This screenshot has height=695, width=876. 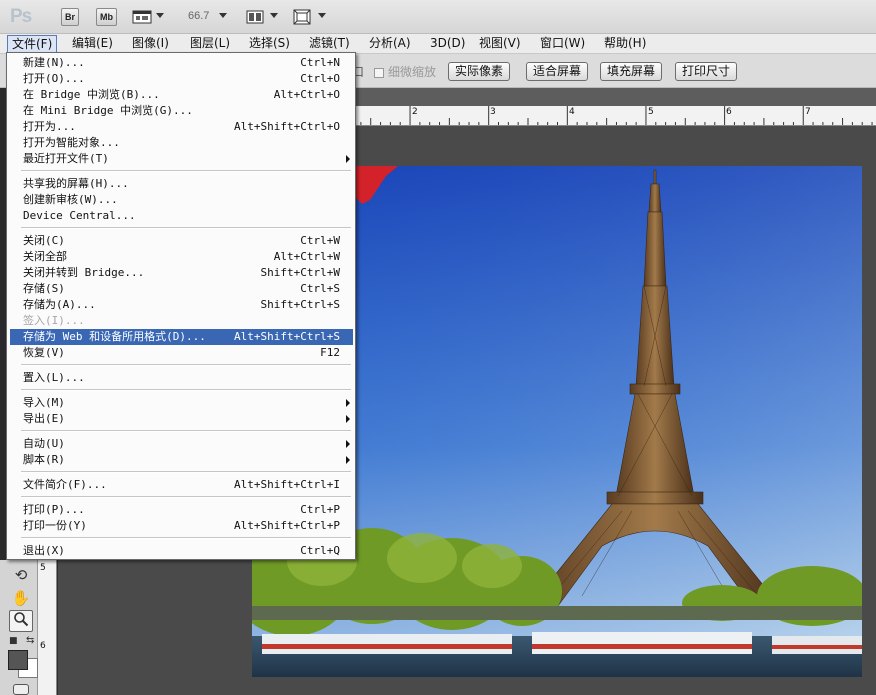 What do you see at coordinates (557, 71) in the screenshot?
I see `fit-screen-button: 适合屏幕` at bounding box center [557, 71].